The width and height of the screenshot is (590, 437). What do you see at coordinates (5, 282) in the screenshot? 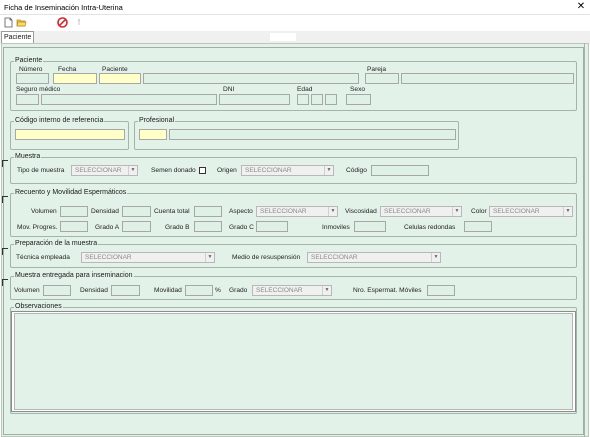
I see `delivered-side-checkbox` at bounding box center [5, 282].